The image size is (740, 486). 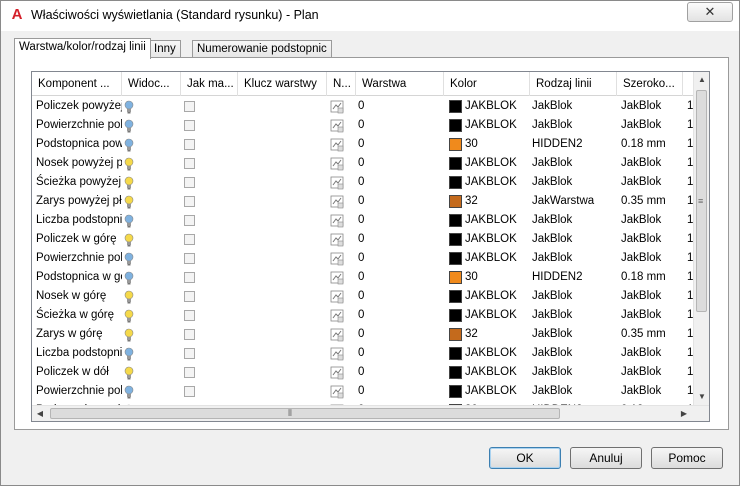 I want to click on component-cell: Liczba podstopnic, so click(x=79, y=353).